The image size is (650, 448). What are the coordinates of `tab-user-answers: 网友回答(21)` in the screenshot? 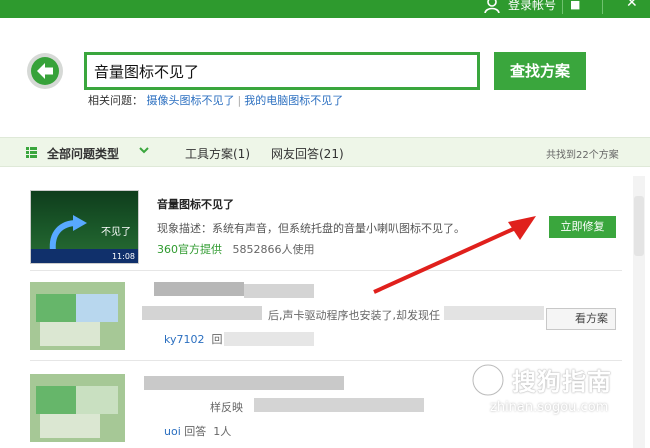 It's located at (307, 153).